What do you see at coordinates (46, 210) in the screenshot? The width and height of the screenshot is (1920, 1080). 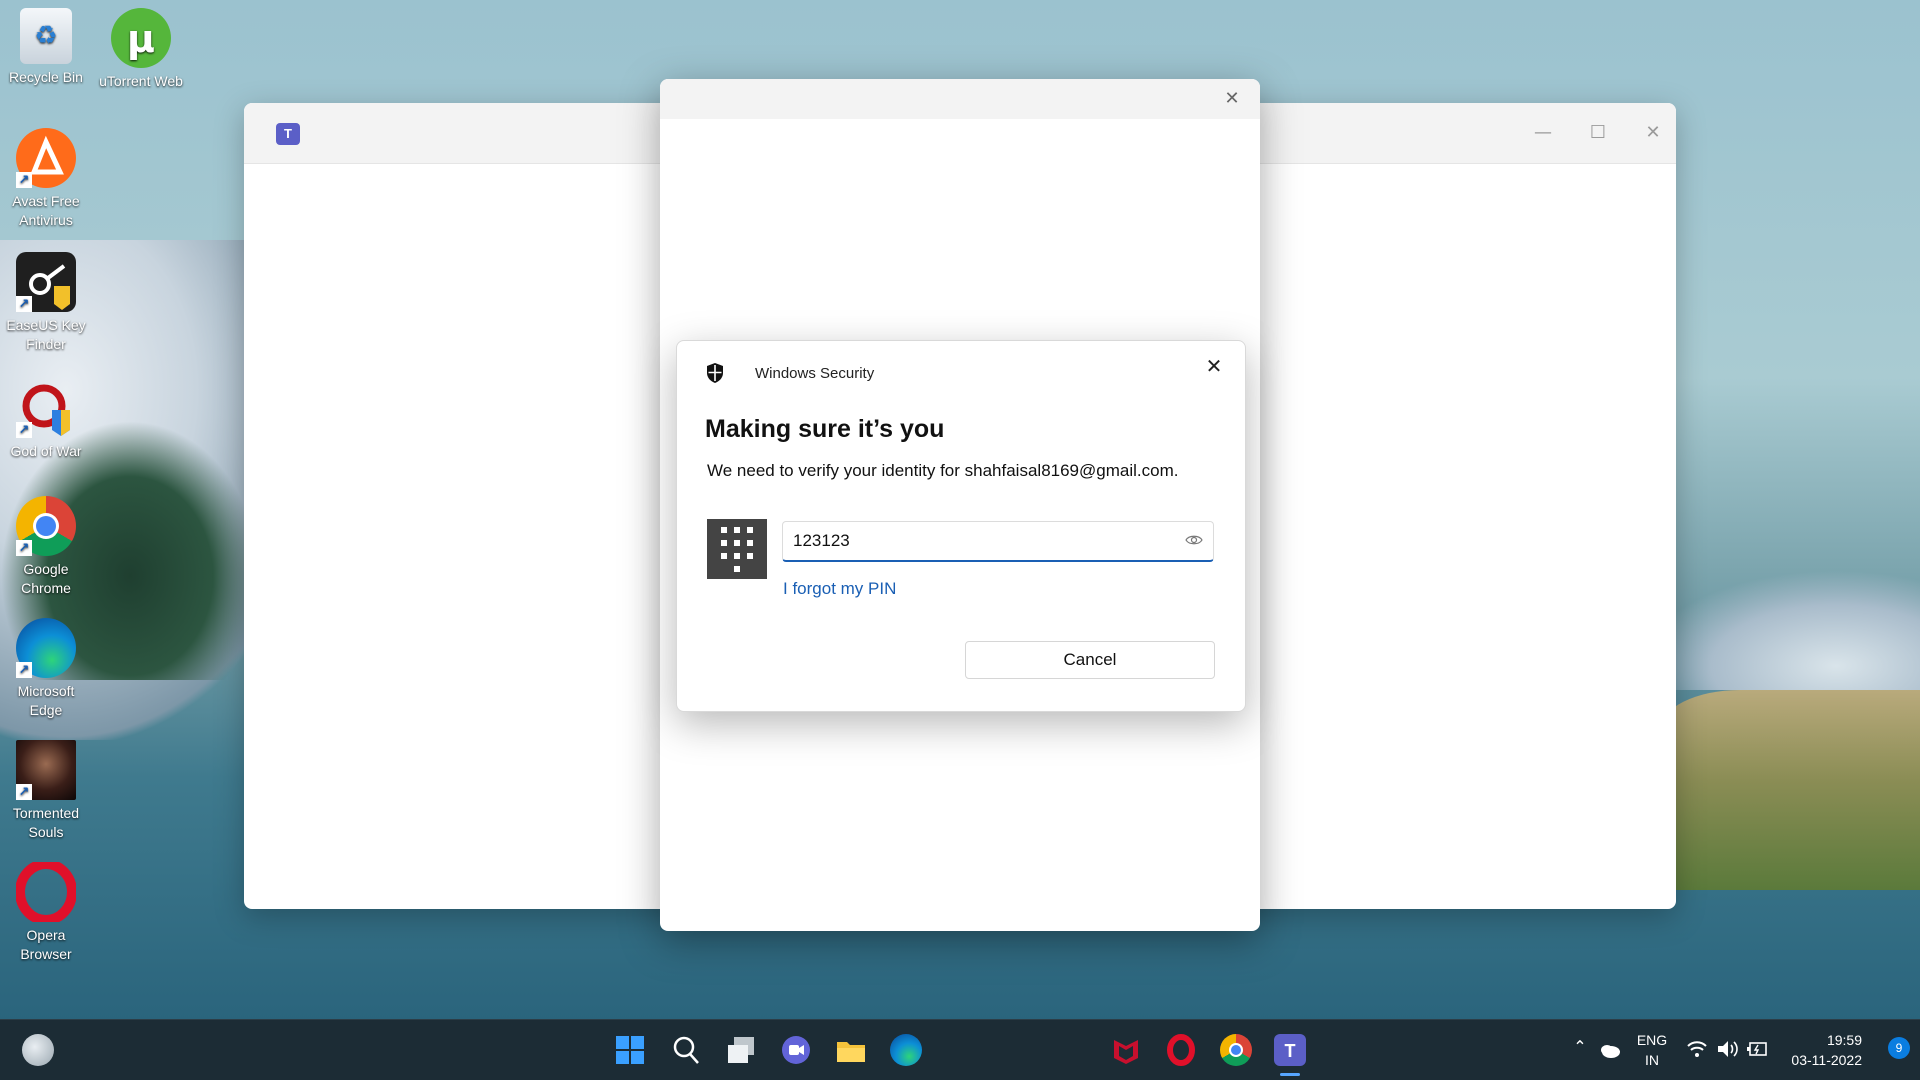 I see `desktop-icon-label: Avast Free Antivirus` at bounding box center [46, 210].